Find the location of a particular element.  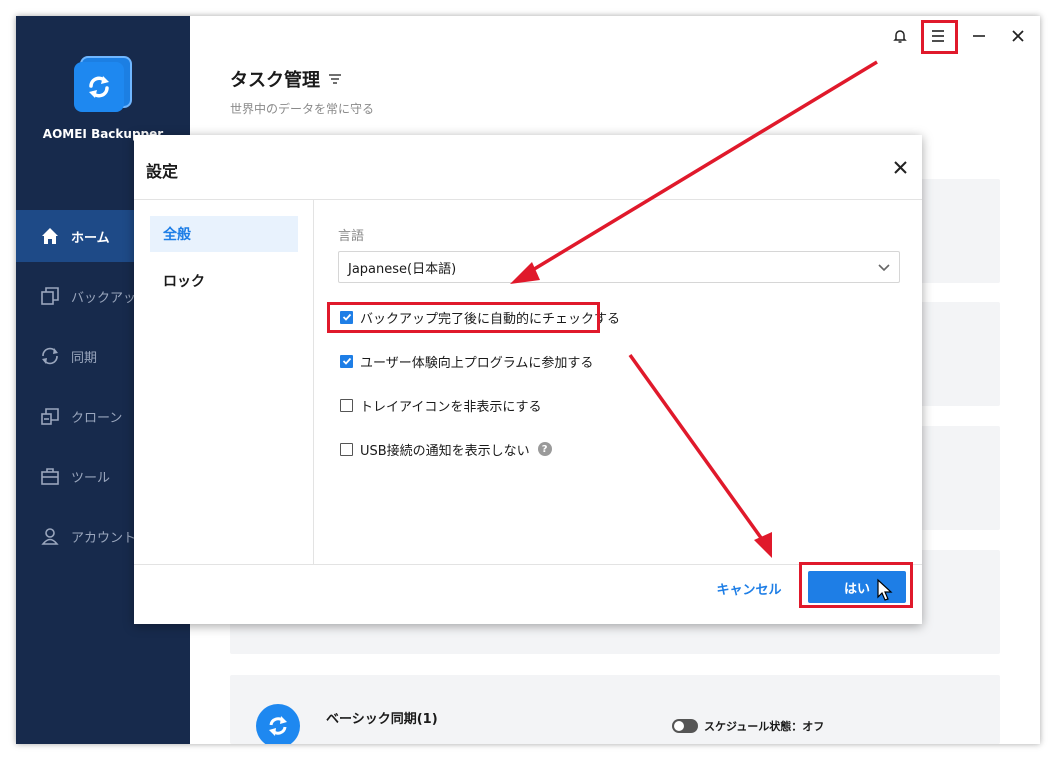

close-icon is located at coordinates (1018, 36).